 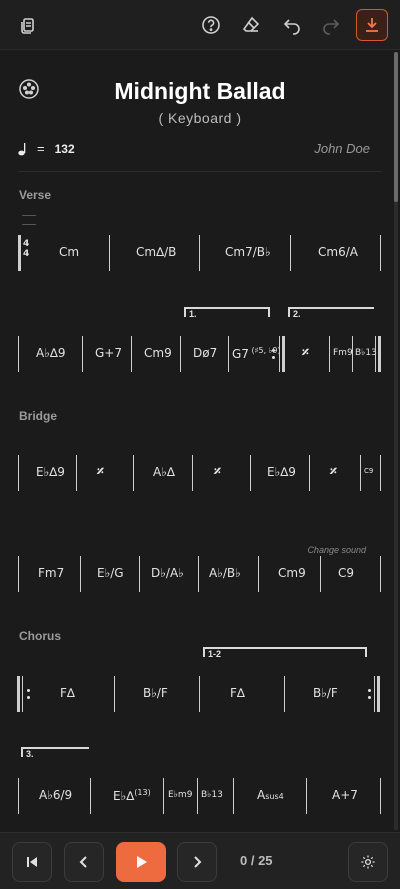 What do you see at coordinates (22, 148) in the screenshot?
I see `quarter-note-icon` at bounding box center [22, 148].